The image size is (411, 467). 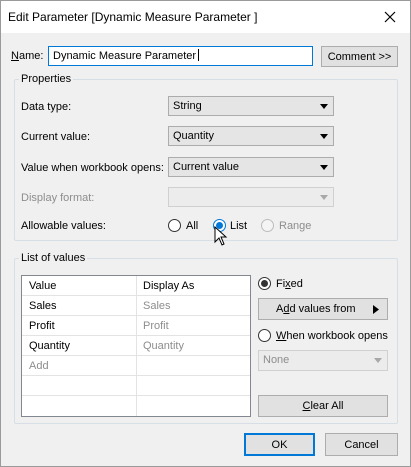 I want to click on column-header-display-as: Display As, so click(x=169, y=286).